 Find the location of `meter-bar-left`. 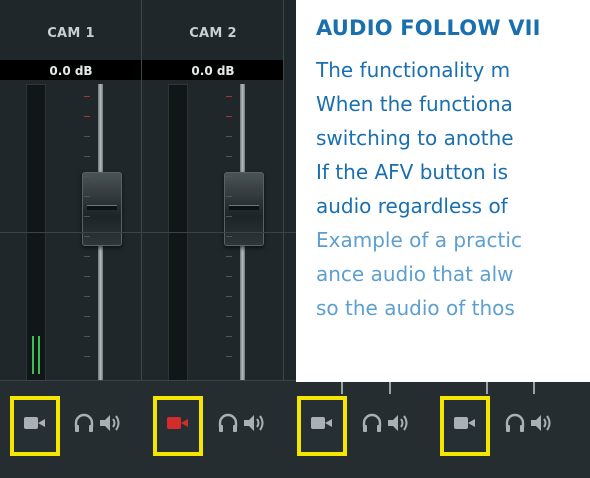

meter-bar-left is located at coordinates (33, 355).